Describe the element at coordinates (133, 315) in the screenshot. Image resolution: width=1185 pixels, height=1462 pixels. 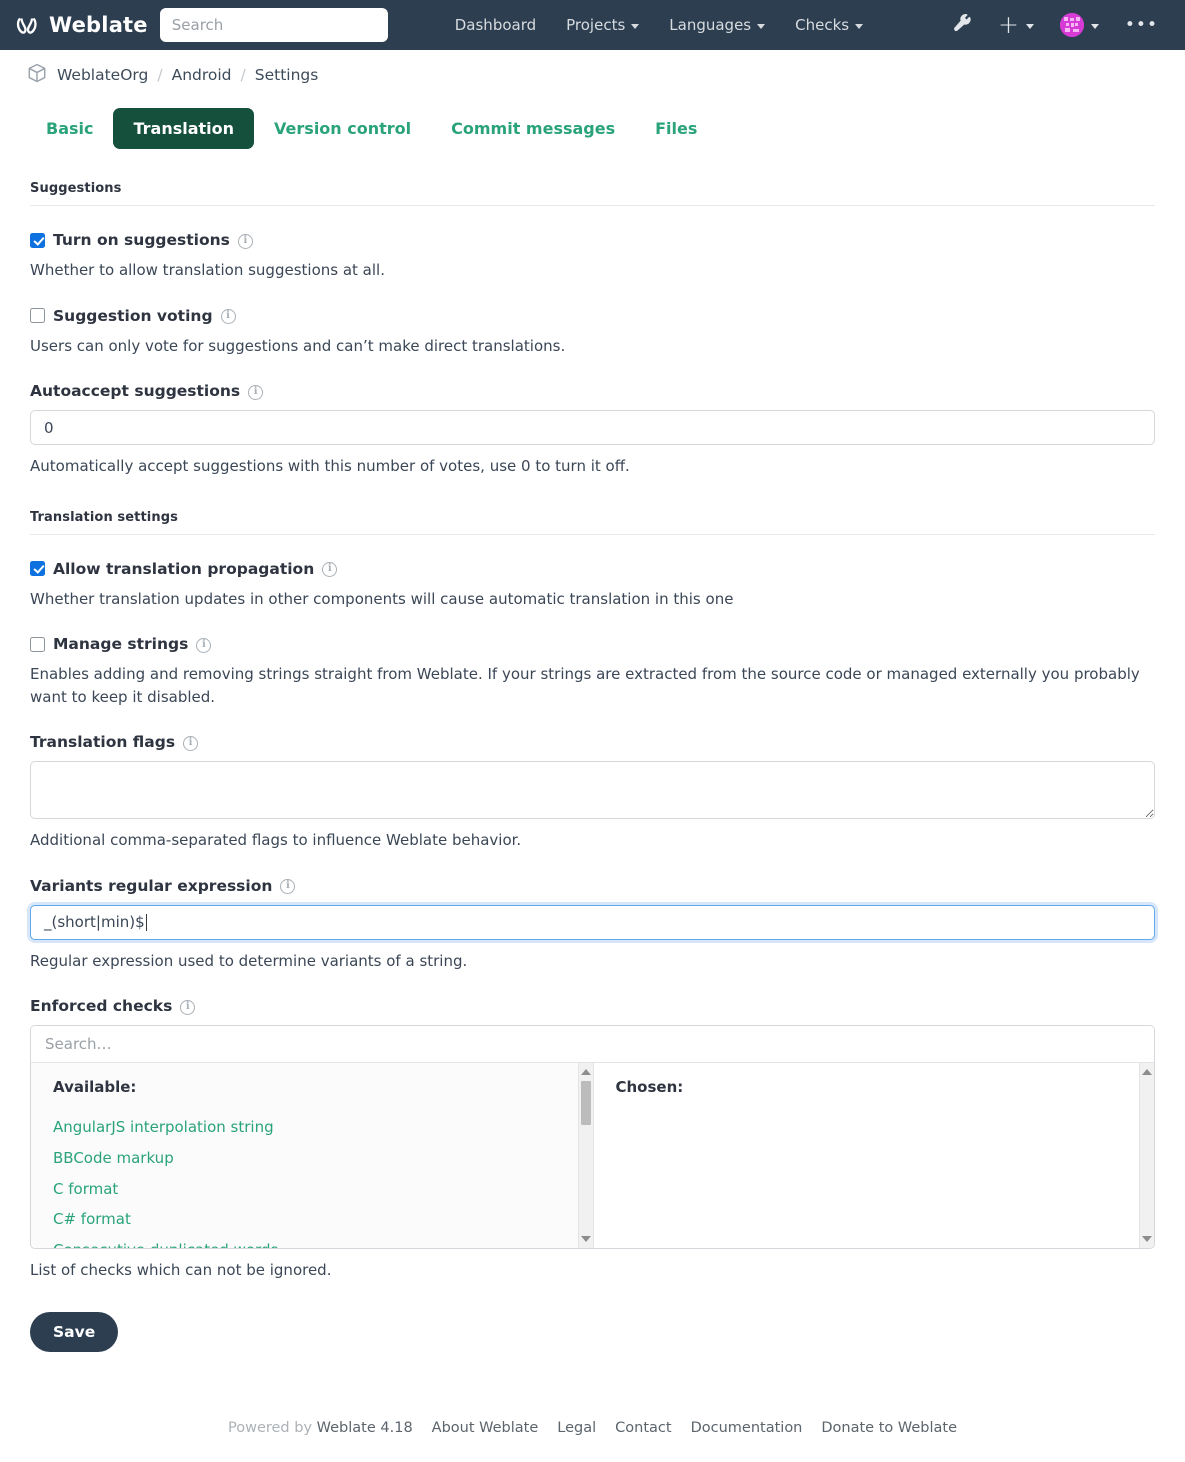
I see `suggestion-voting-label: Suggestion voting` at that location.